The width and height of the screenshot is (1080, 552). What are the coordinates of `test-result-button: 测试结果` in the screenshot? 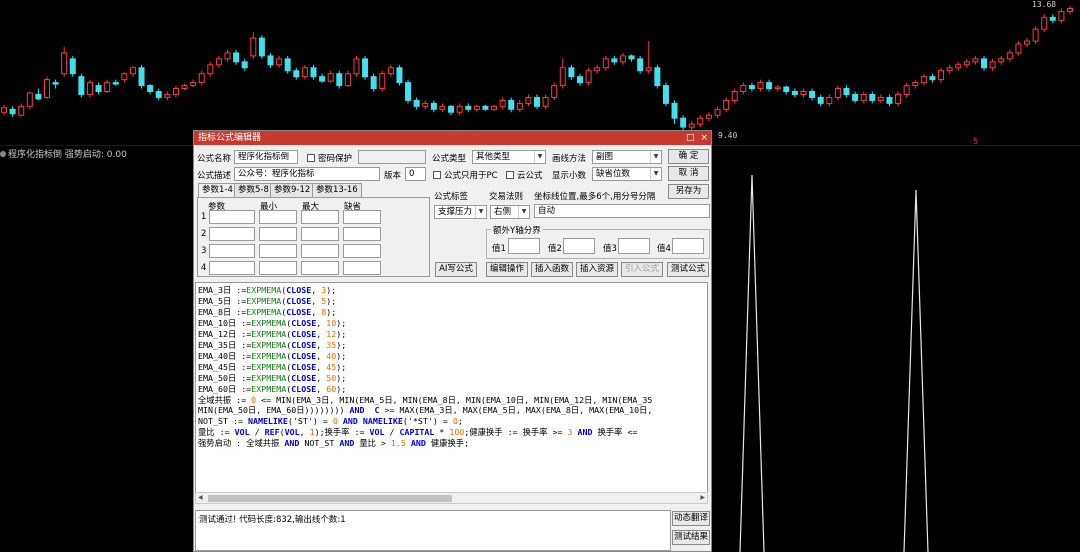 It's located at (691, 537).